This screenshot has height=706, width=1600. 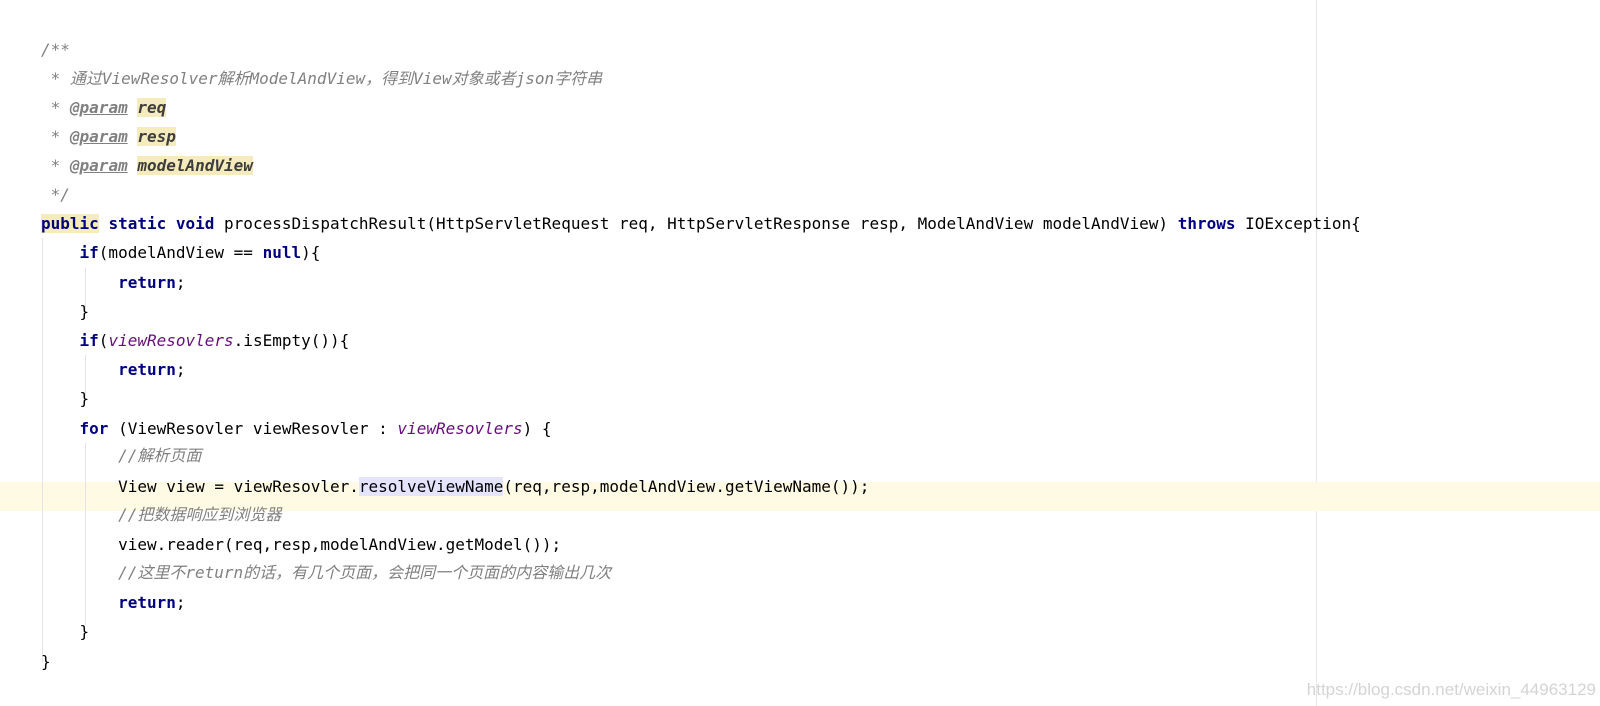 What do you see at coordinates (55, 49) in the screenshot?
I see `javadoc-open: /**` at bounding box center [55, 49].